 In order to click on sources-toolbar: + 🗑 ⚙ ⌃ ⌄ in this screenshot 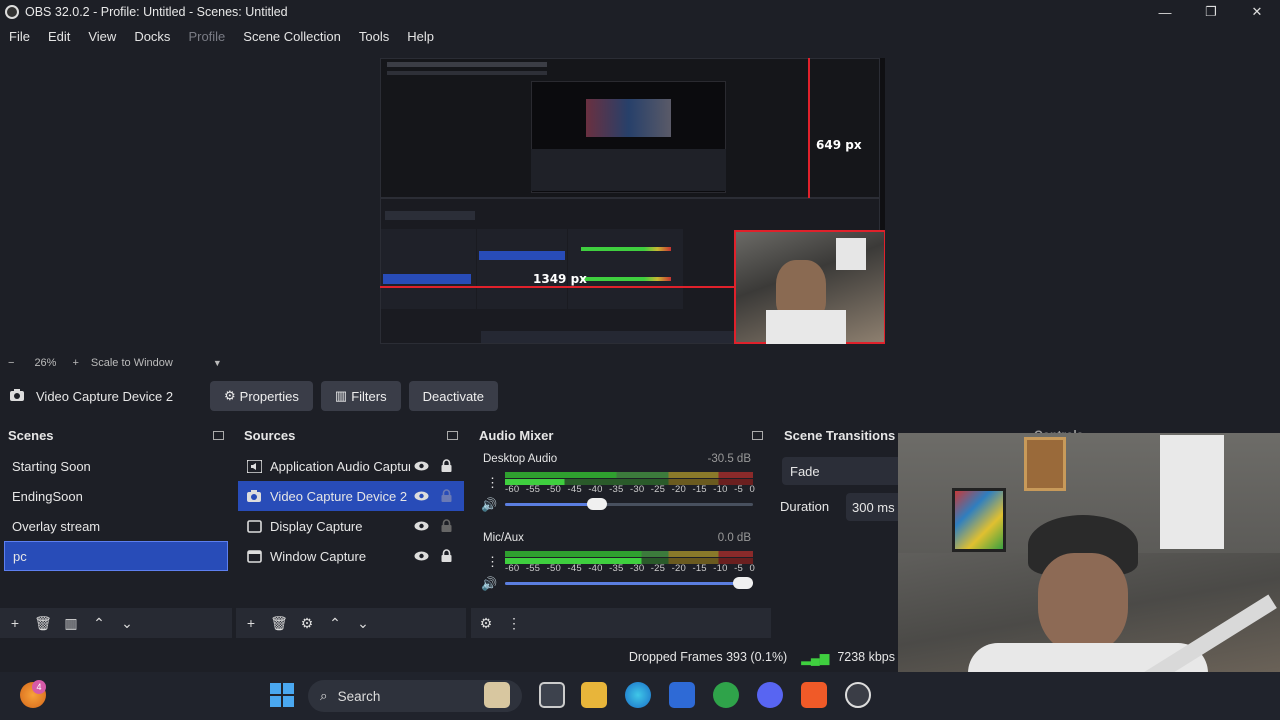, I will do `click(351, 623)`.